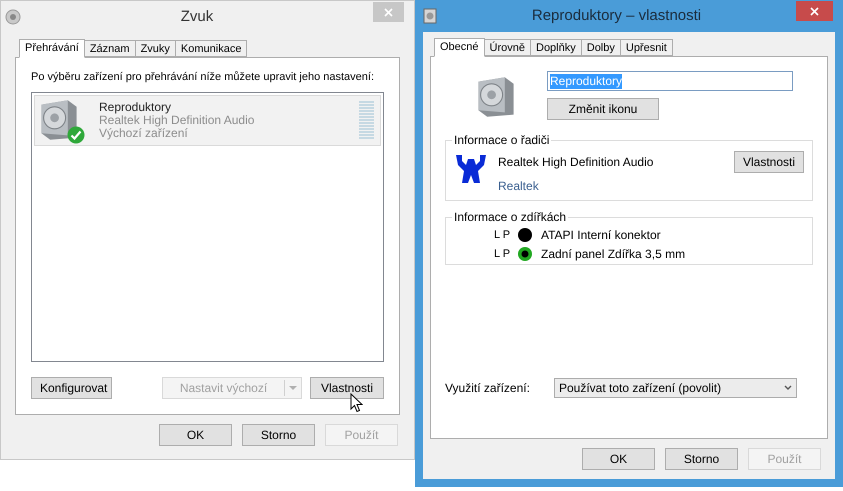 This screenshot has width=843, height=491. I want to click on close-button, so click(814, 11).